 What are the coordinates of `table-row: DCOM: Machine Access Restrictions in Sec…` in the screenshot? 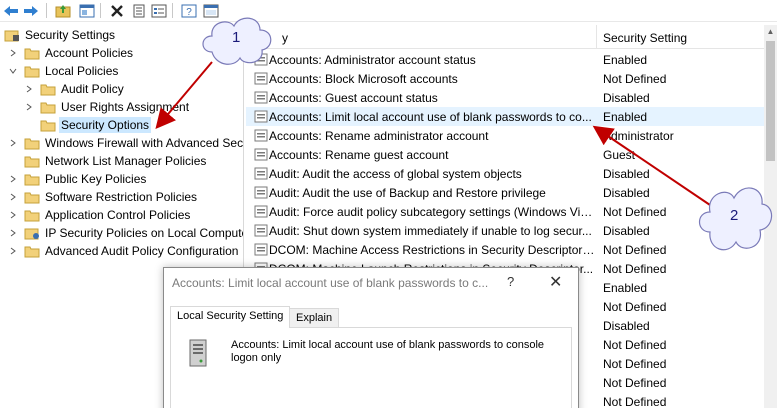 It's located at (505, 249).